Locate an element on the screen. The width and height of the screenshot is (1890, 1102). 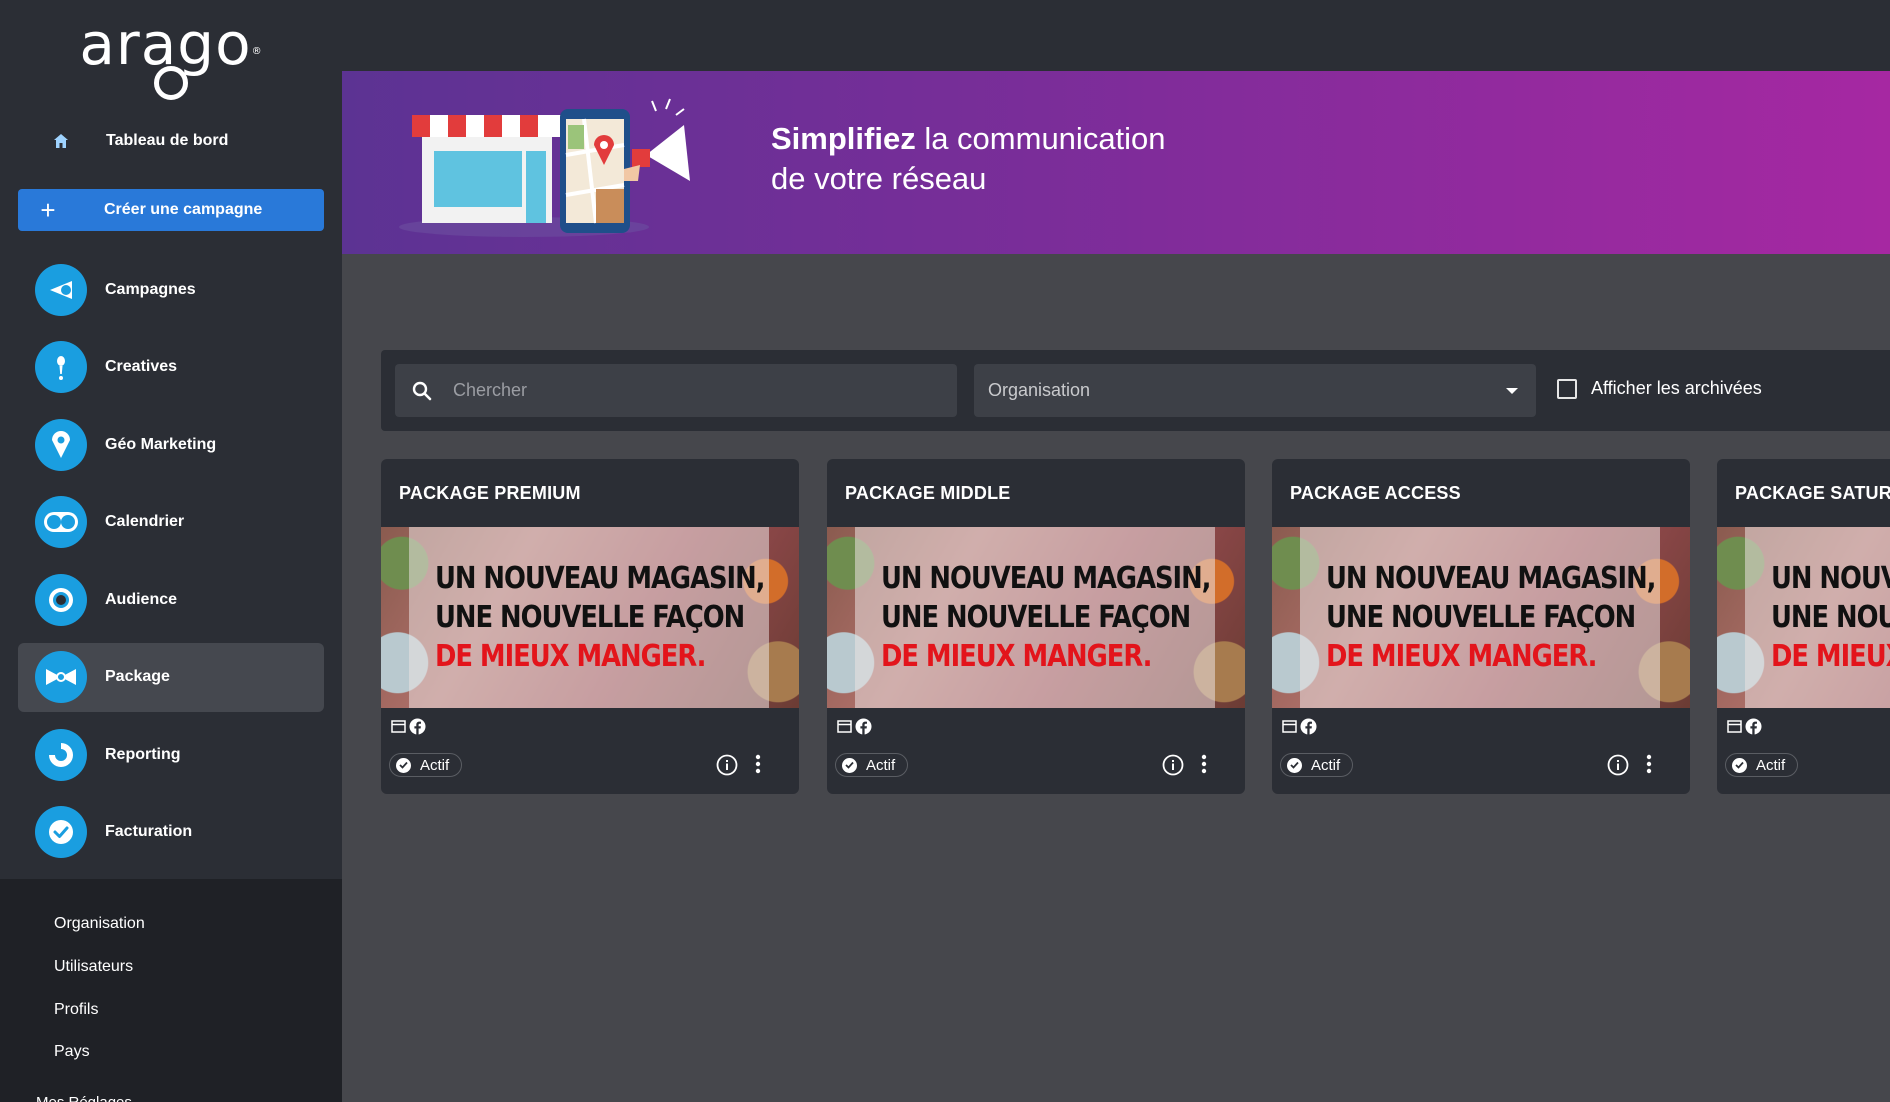
show-archived-label: Afficher les archivées is located at coordinates (1676, 388).